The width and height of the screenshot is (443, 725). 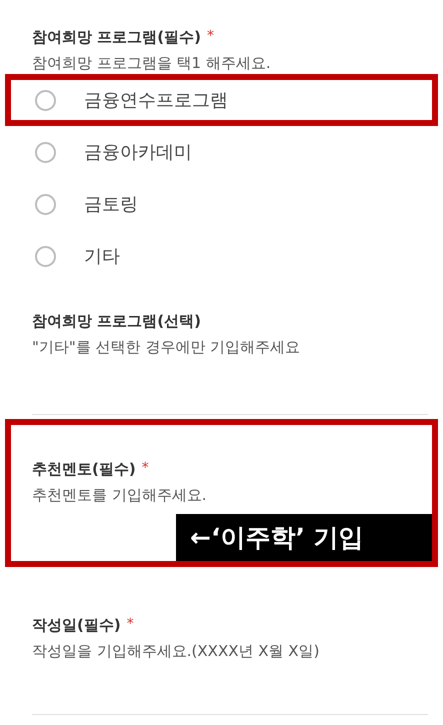 What do you see at coordinates (138, 152) in the screenshot?
I see `option-label: 금융아카데미` at bounding box center [138, 152].